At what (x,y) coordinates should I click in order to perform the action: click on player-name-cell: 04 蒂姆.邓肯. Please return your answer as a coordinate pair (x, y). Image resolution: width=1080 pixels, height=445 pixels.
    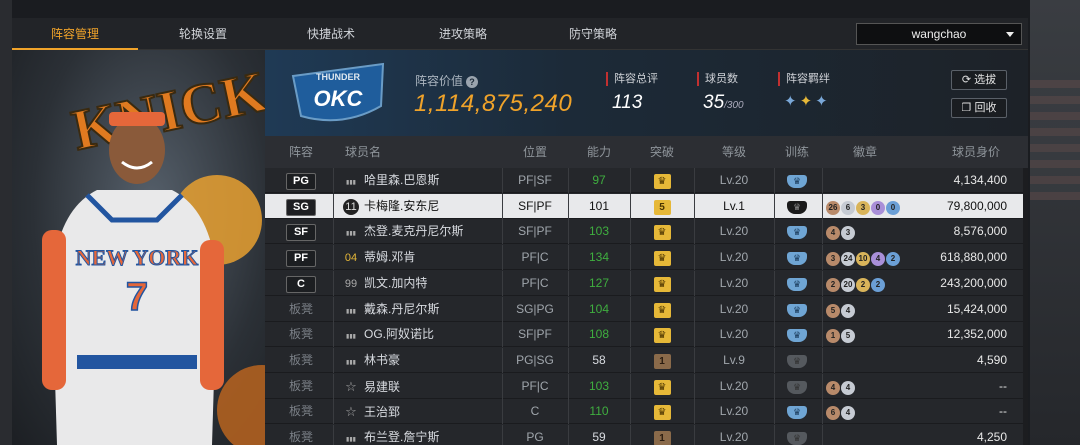
    Looking at the image, I should click on (423, 257).